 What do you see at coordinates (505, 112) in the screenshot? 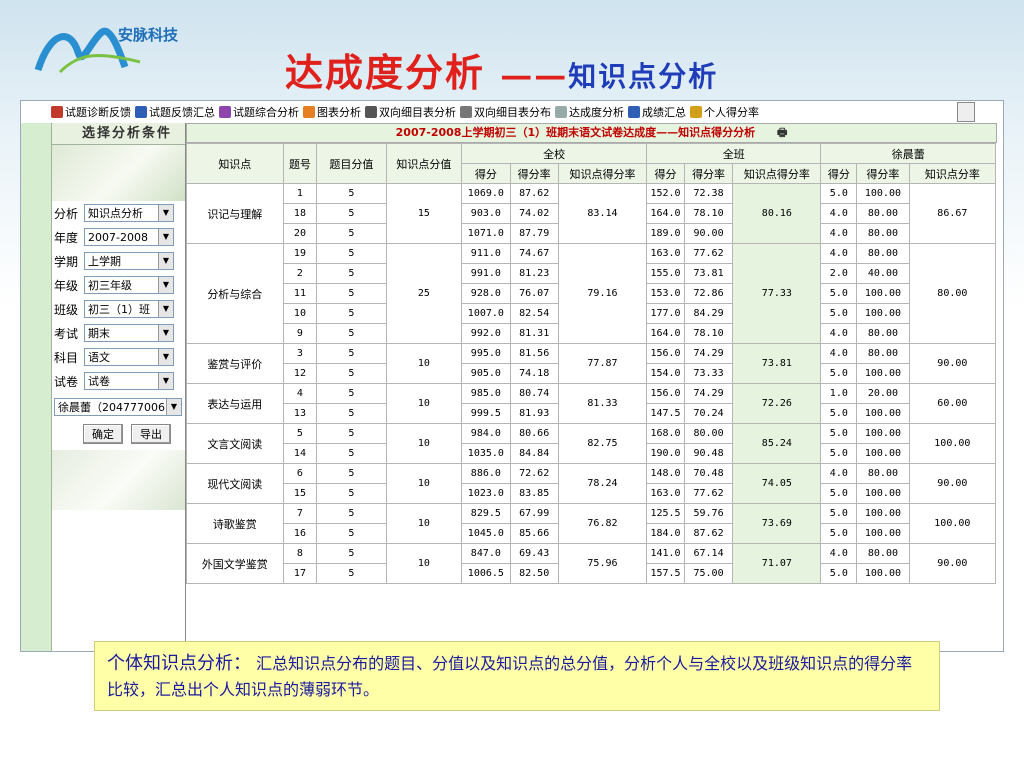
I see `toolbar-item: 双向细目表分布` at bounding box center [505, 112].